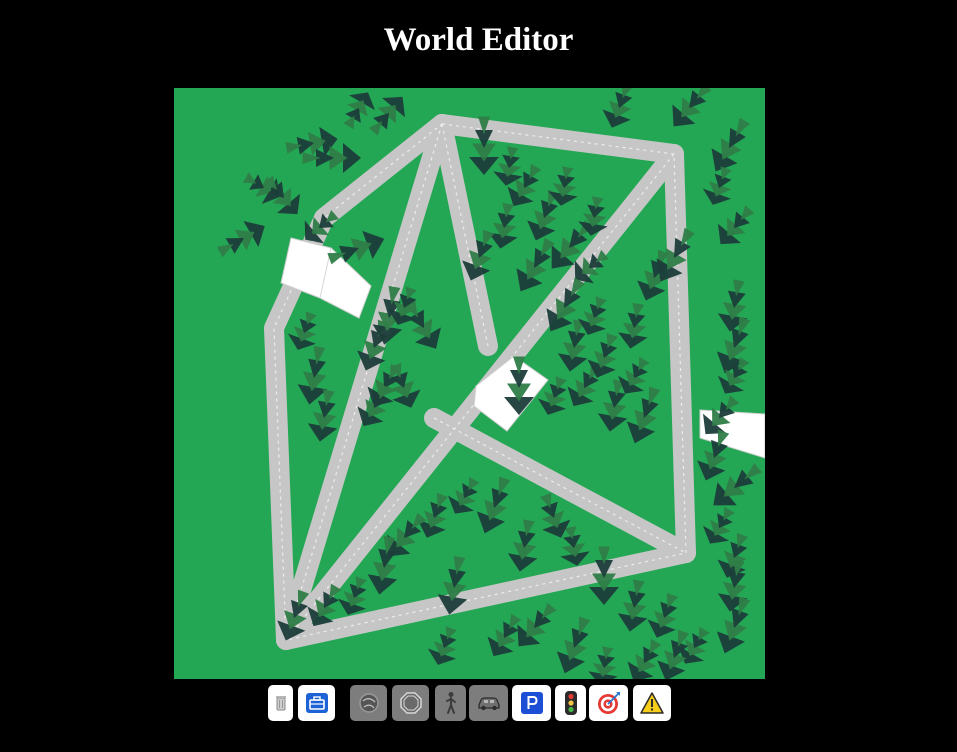 The width and height of the screenshot is (957, 752). I want to click on yield-icon, so click(652, 703).